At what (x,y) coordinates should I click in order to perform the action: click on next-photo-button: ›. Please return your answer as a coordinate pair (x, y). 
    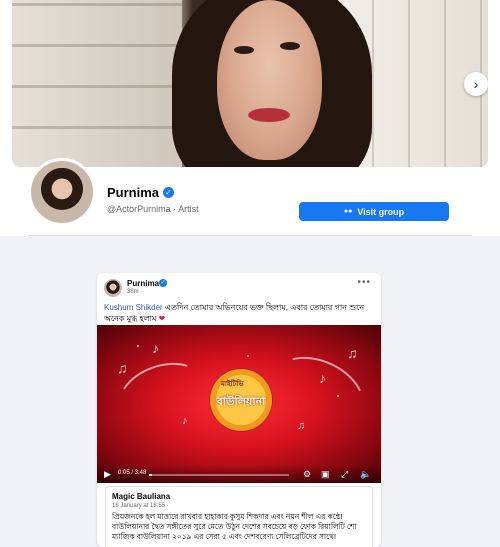
    Looking at the image, I should click on (476, 84).